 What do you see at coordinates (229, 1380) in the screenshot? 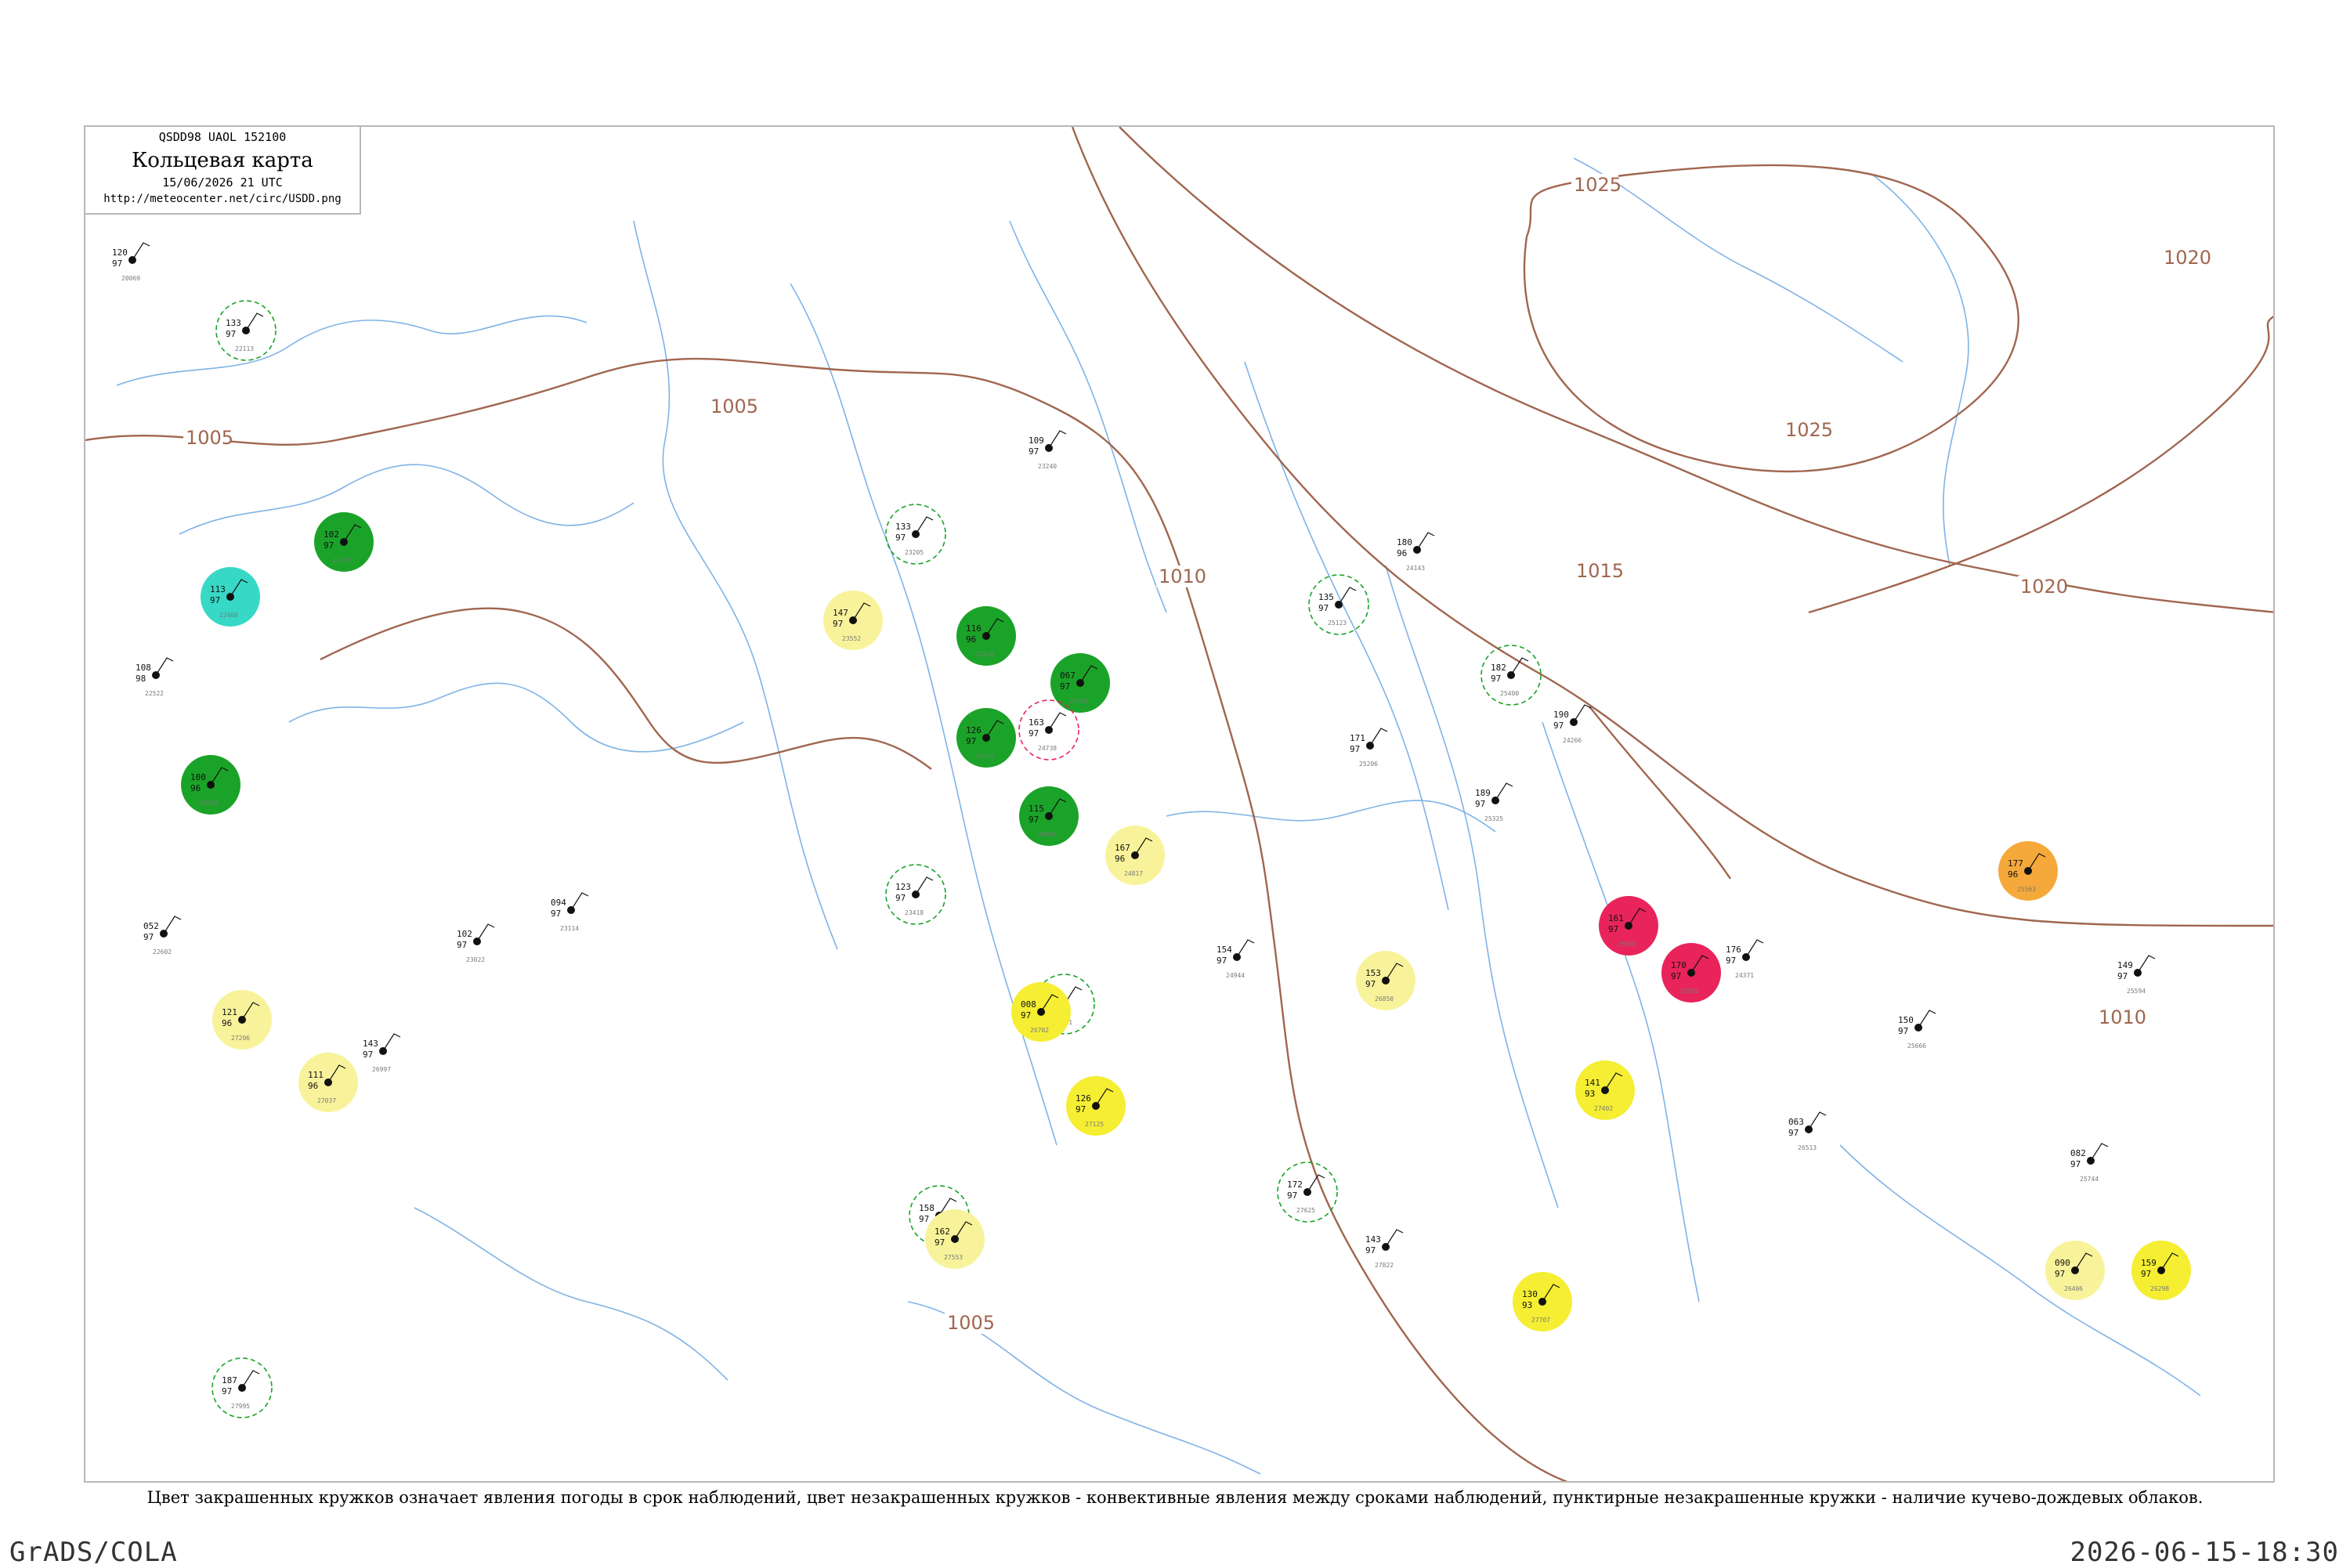
I see `station-pressure: 187` at bounding box center [229, 1380].